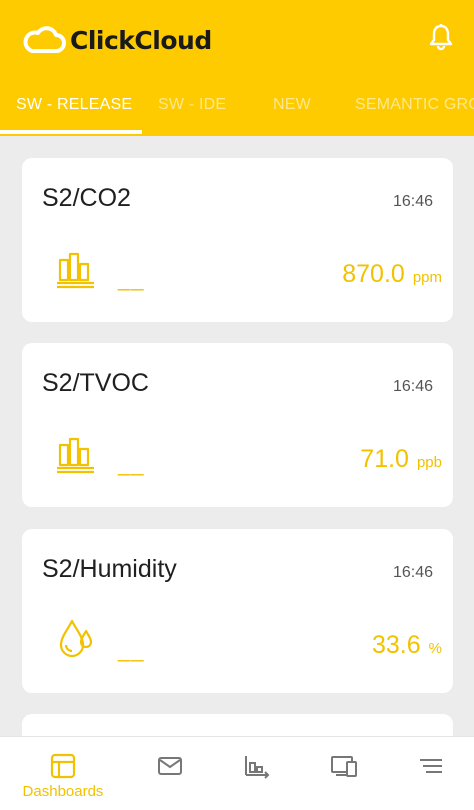 This screenshot has height=810, width=474. I want to click on card-title: S2/Humidity, so click(109, 569).